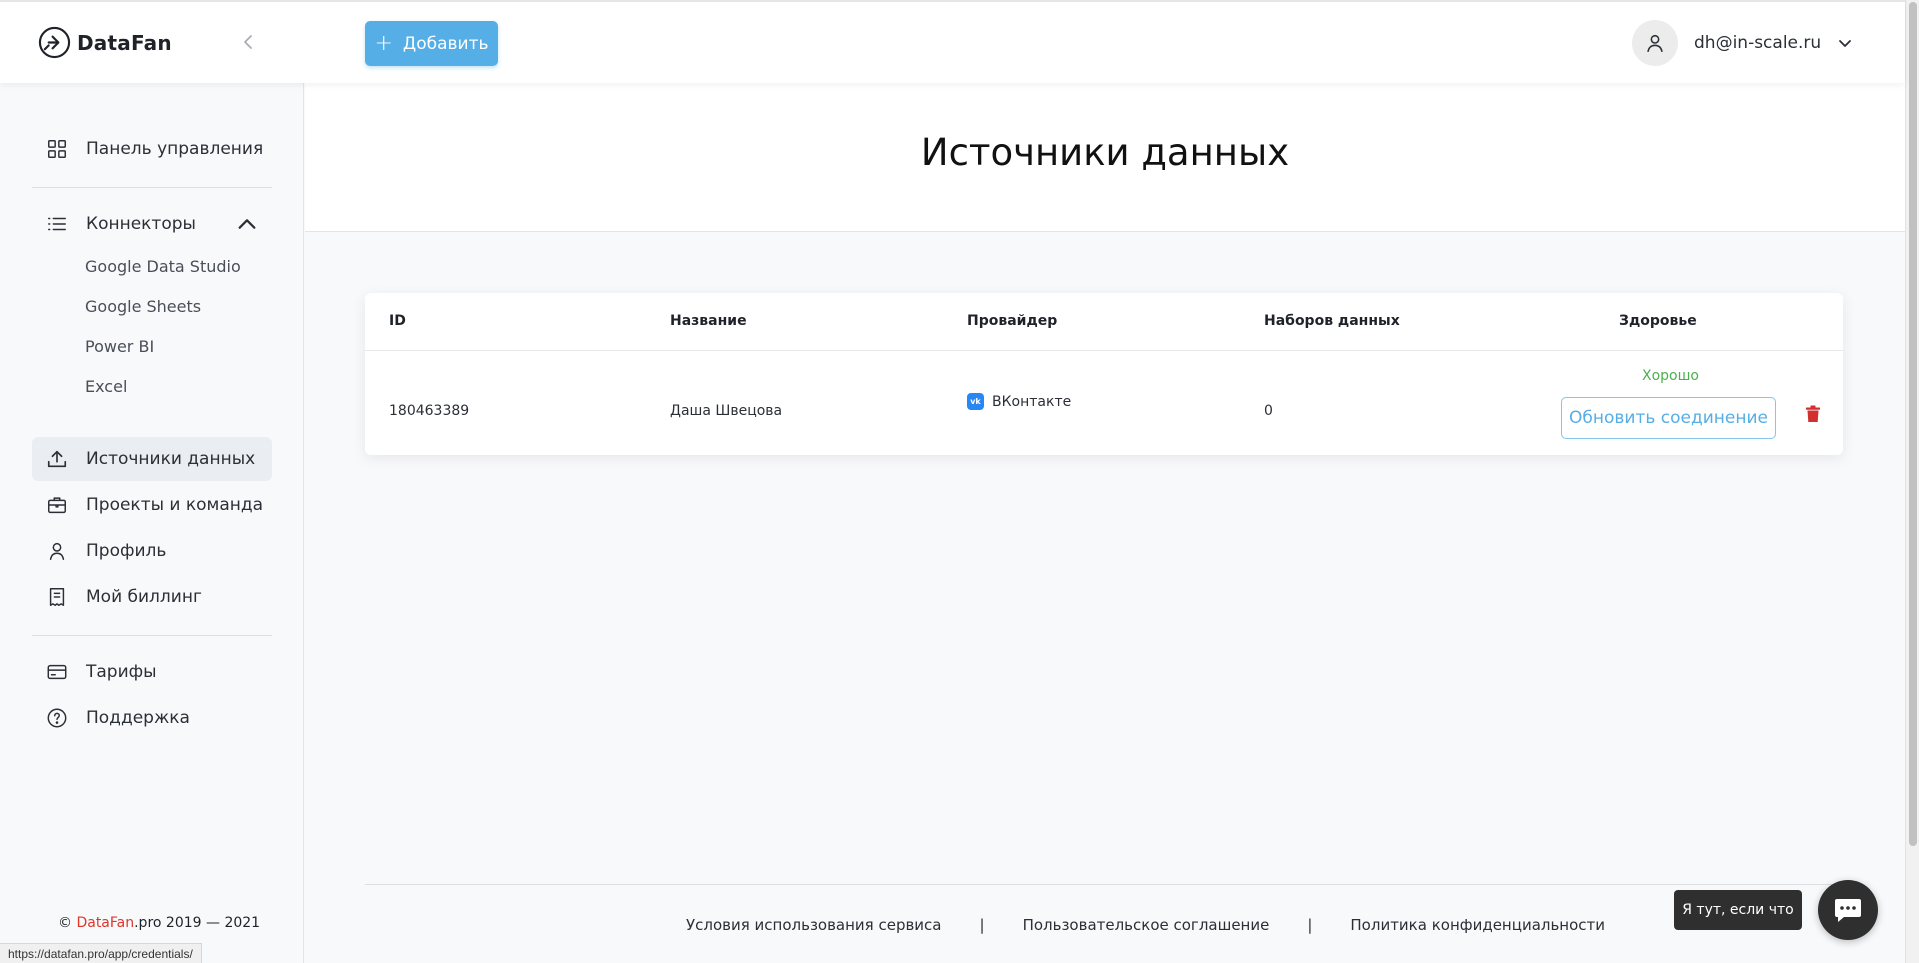 The height and width of the screenshot is (963, 1919). I want to click on page-scrollbar, so click(1912, 481).